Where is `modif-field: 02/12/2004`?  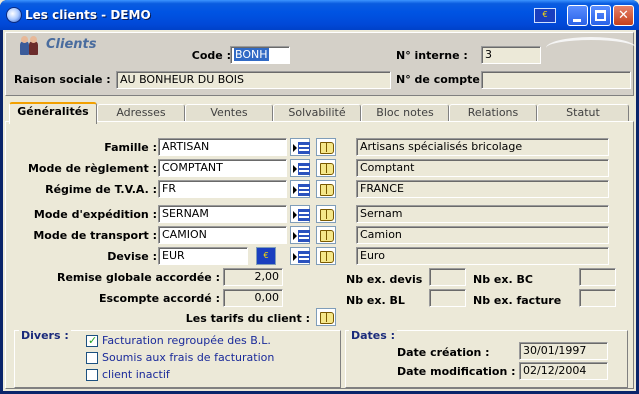 modif-field: 02/12/2004 is located at coordinates (563, 371).